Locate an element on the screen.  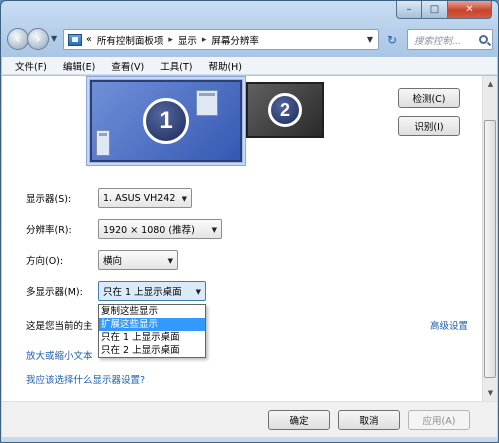
maximize-button: □ is located at coordinates (435, 10).